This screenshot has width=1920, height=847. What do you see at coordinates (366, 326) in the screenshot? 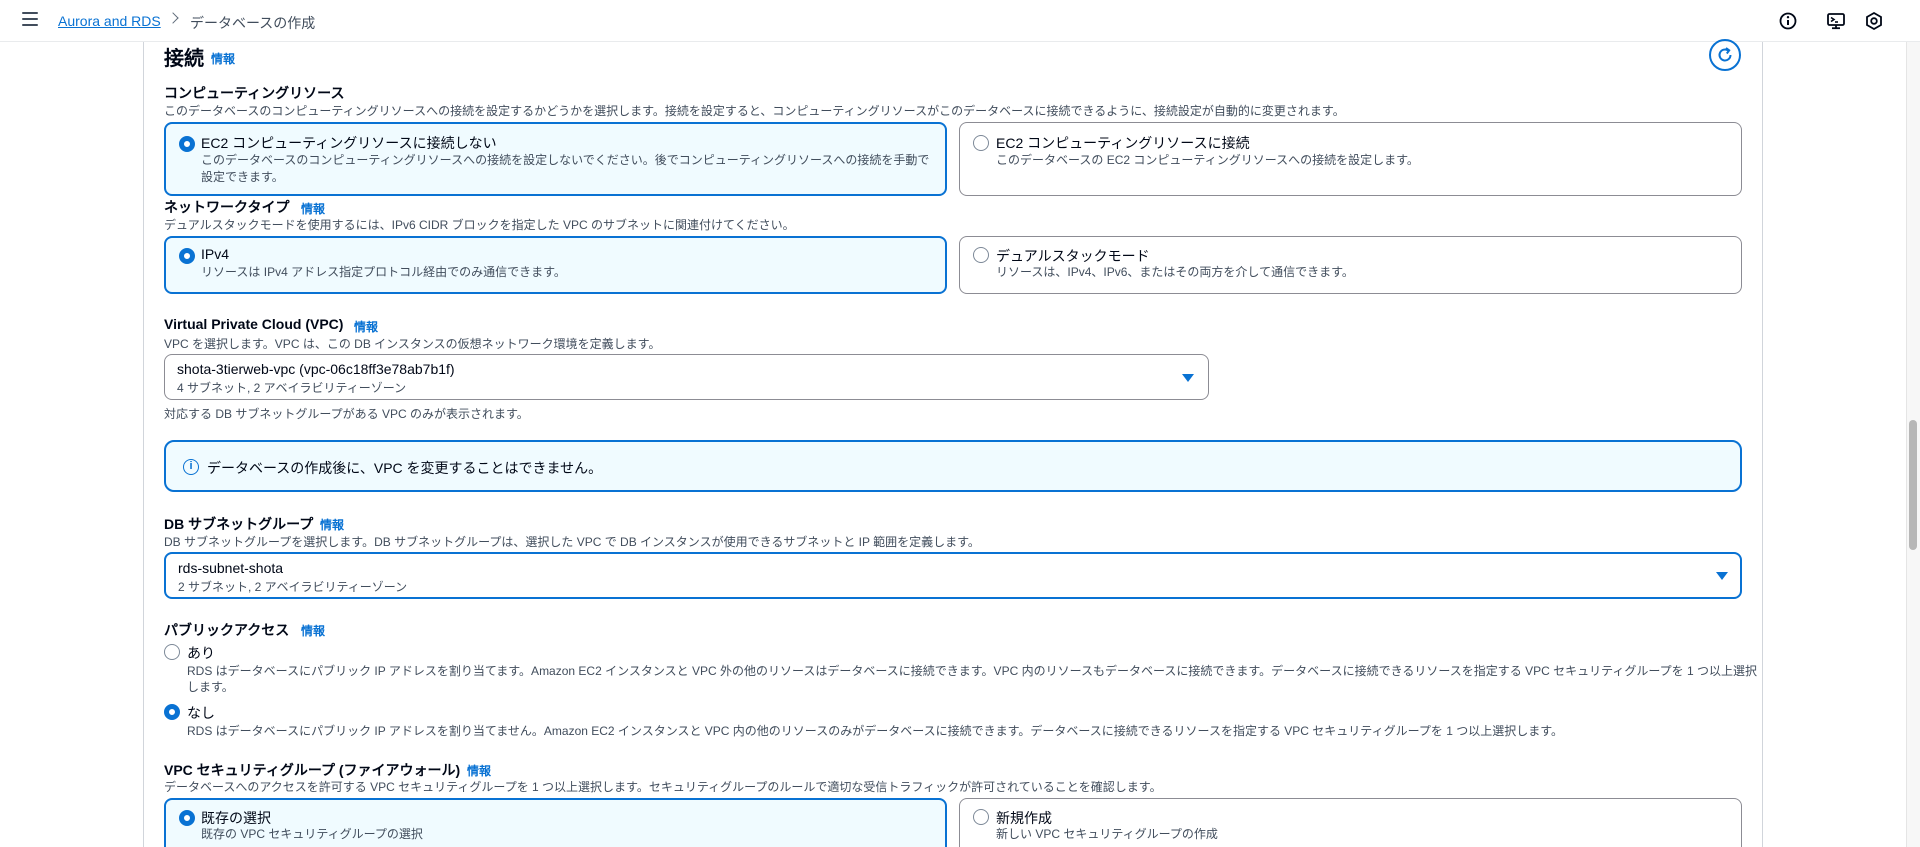
I see `vpc-info-link: 情報` at bounding box center [366, 326].